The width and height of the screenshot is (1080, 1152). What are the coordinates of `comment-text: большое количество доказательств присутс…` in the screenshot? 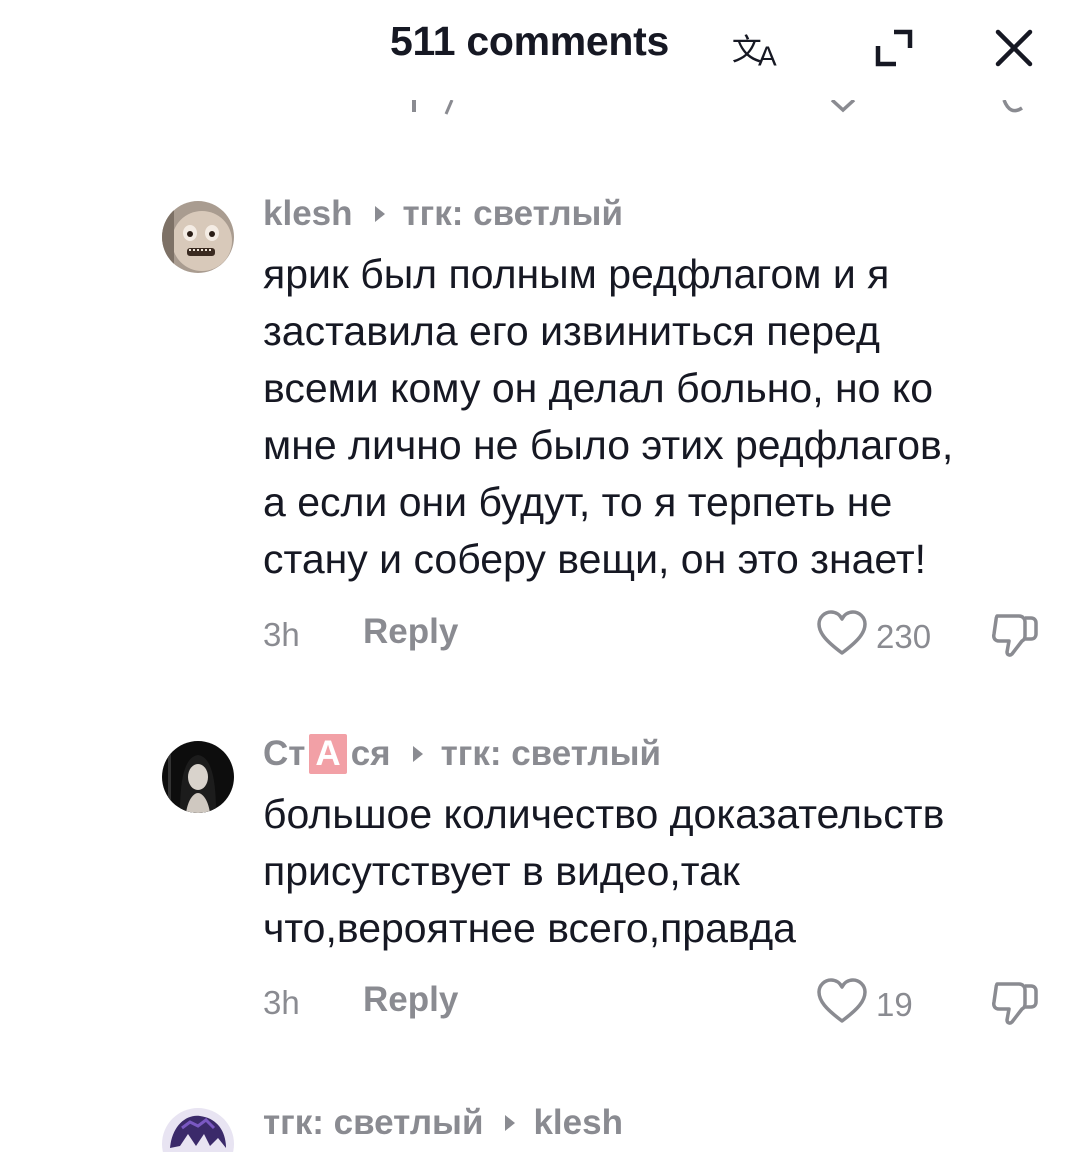 It's located at (604, 871).